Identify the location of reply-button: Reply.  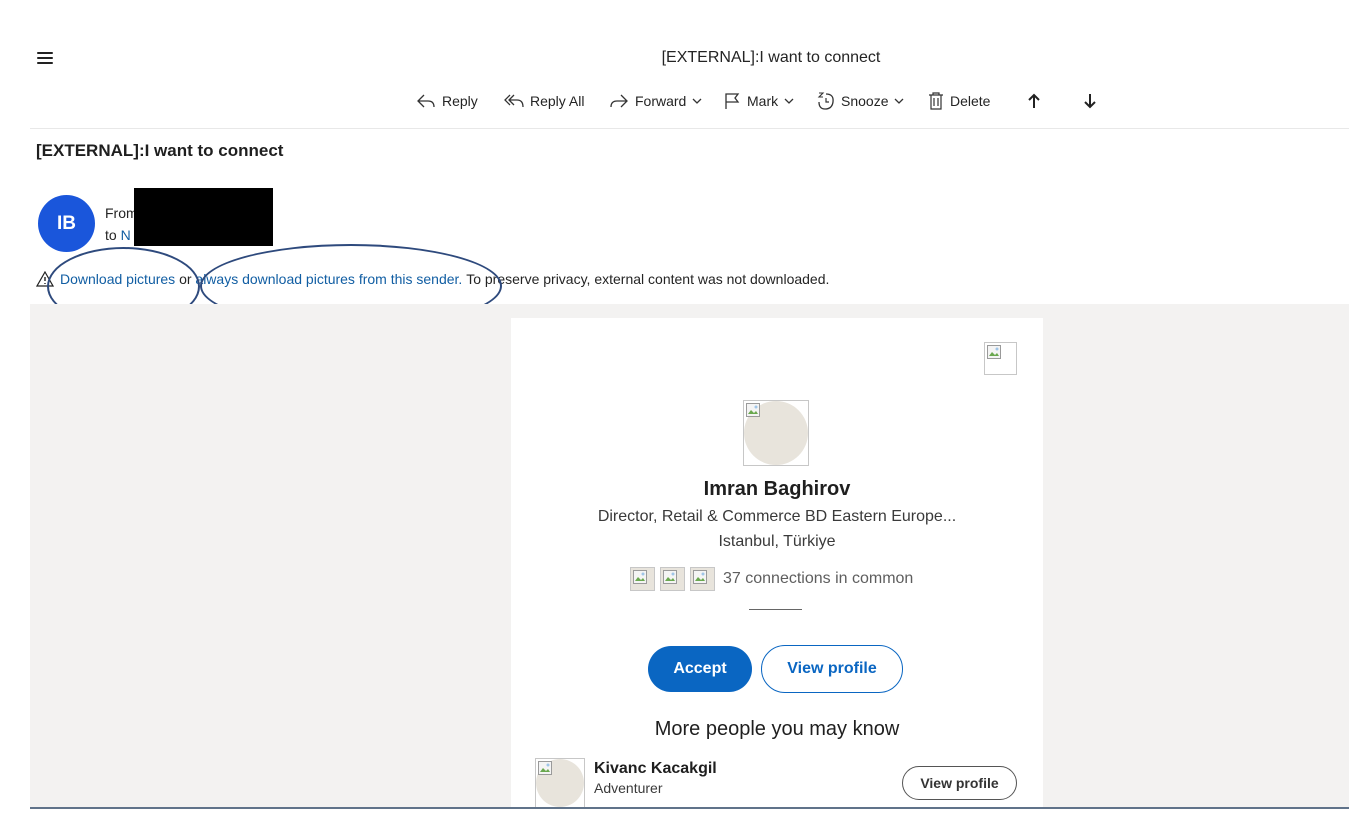
(447, 101).